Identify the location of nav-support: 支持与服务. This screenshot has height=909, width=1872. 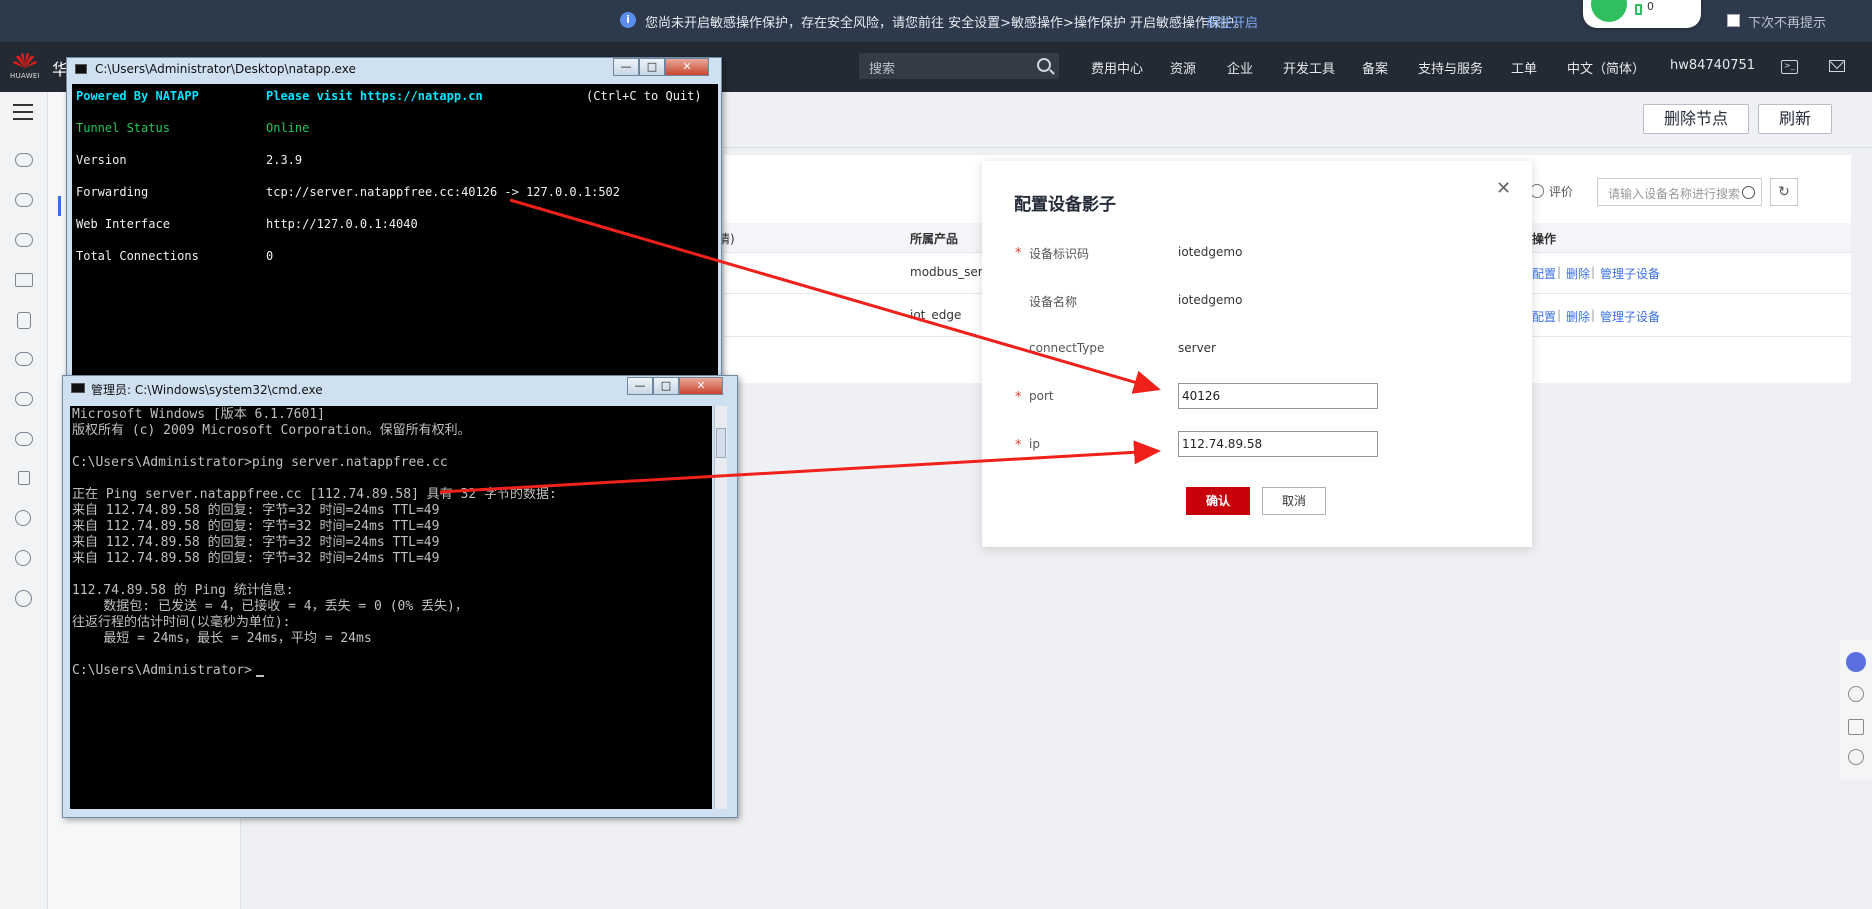
(1450, 67).